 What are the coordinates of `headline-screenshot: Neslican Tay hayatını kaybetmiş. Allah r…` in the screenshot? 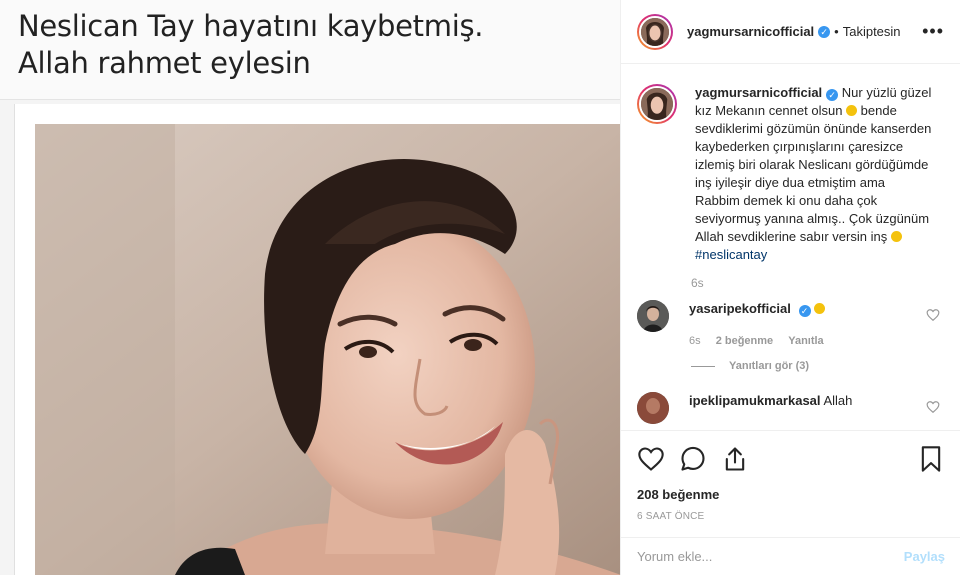 It's located at (310, 50).